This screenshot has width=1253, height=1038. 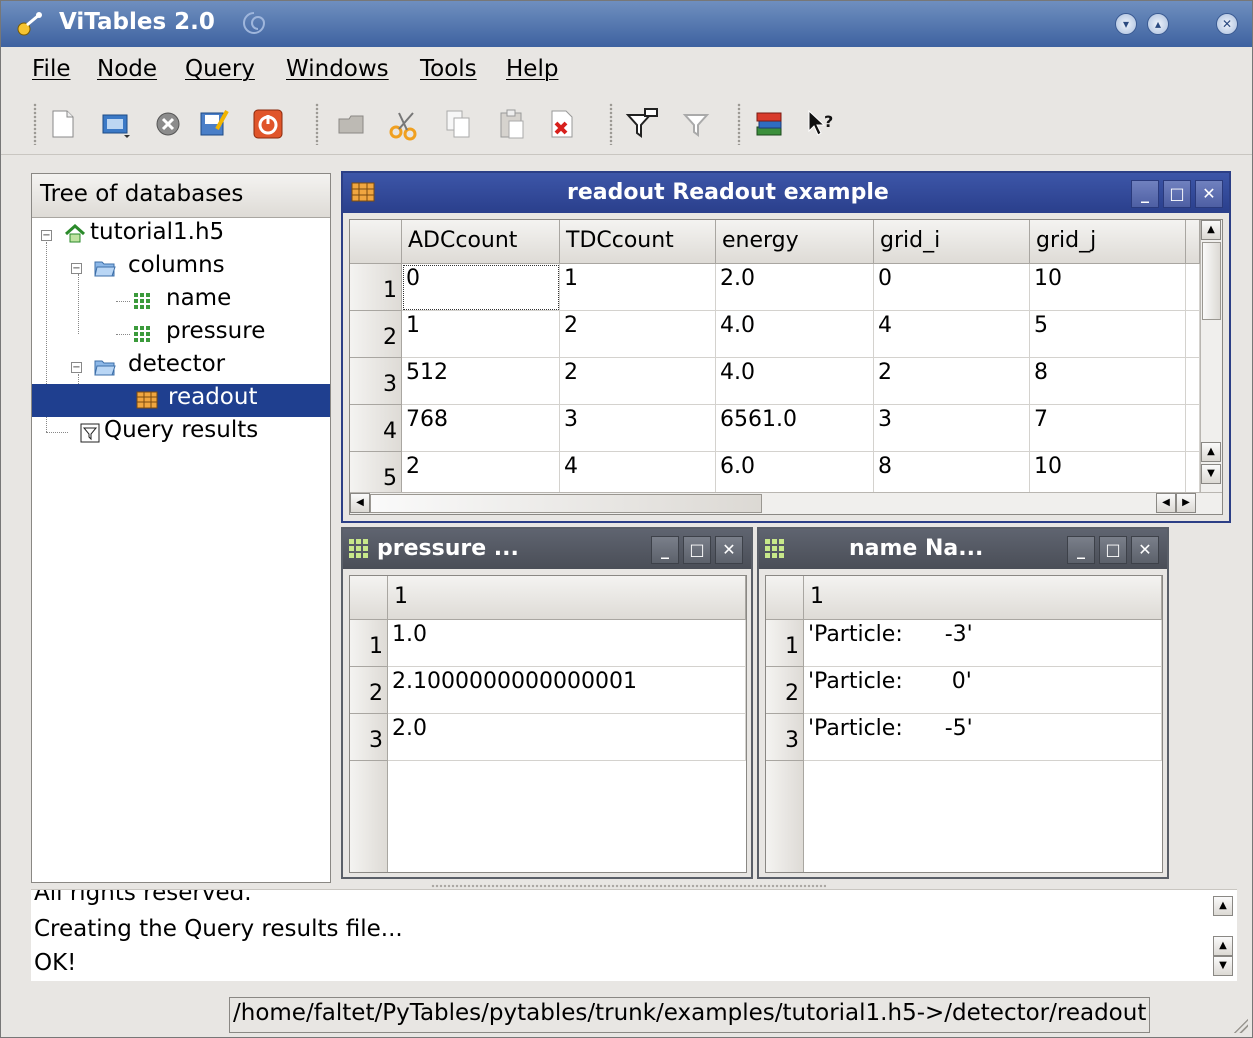 What do you see at coordinates (369, 737) in the screenshot?
I see `row-header: 3` at bounding box center [369, 737].